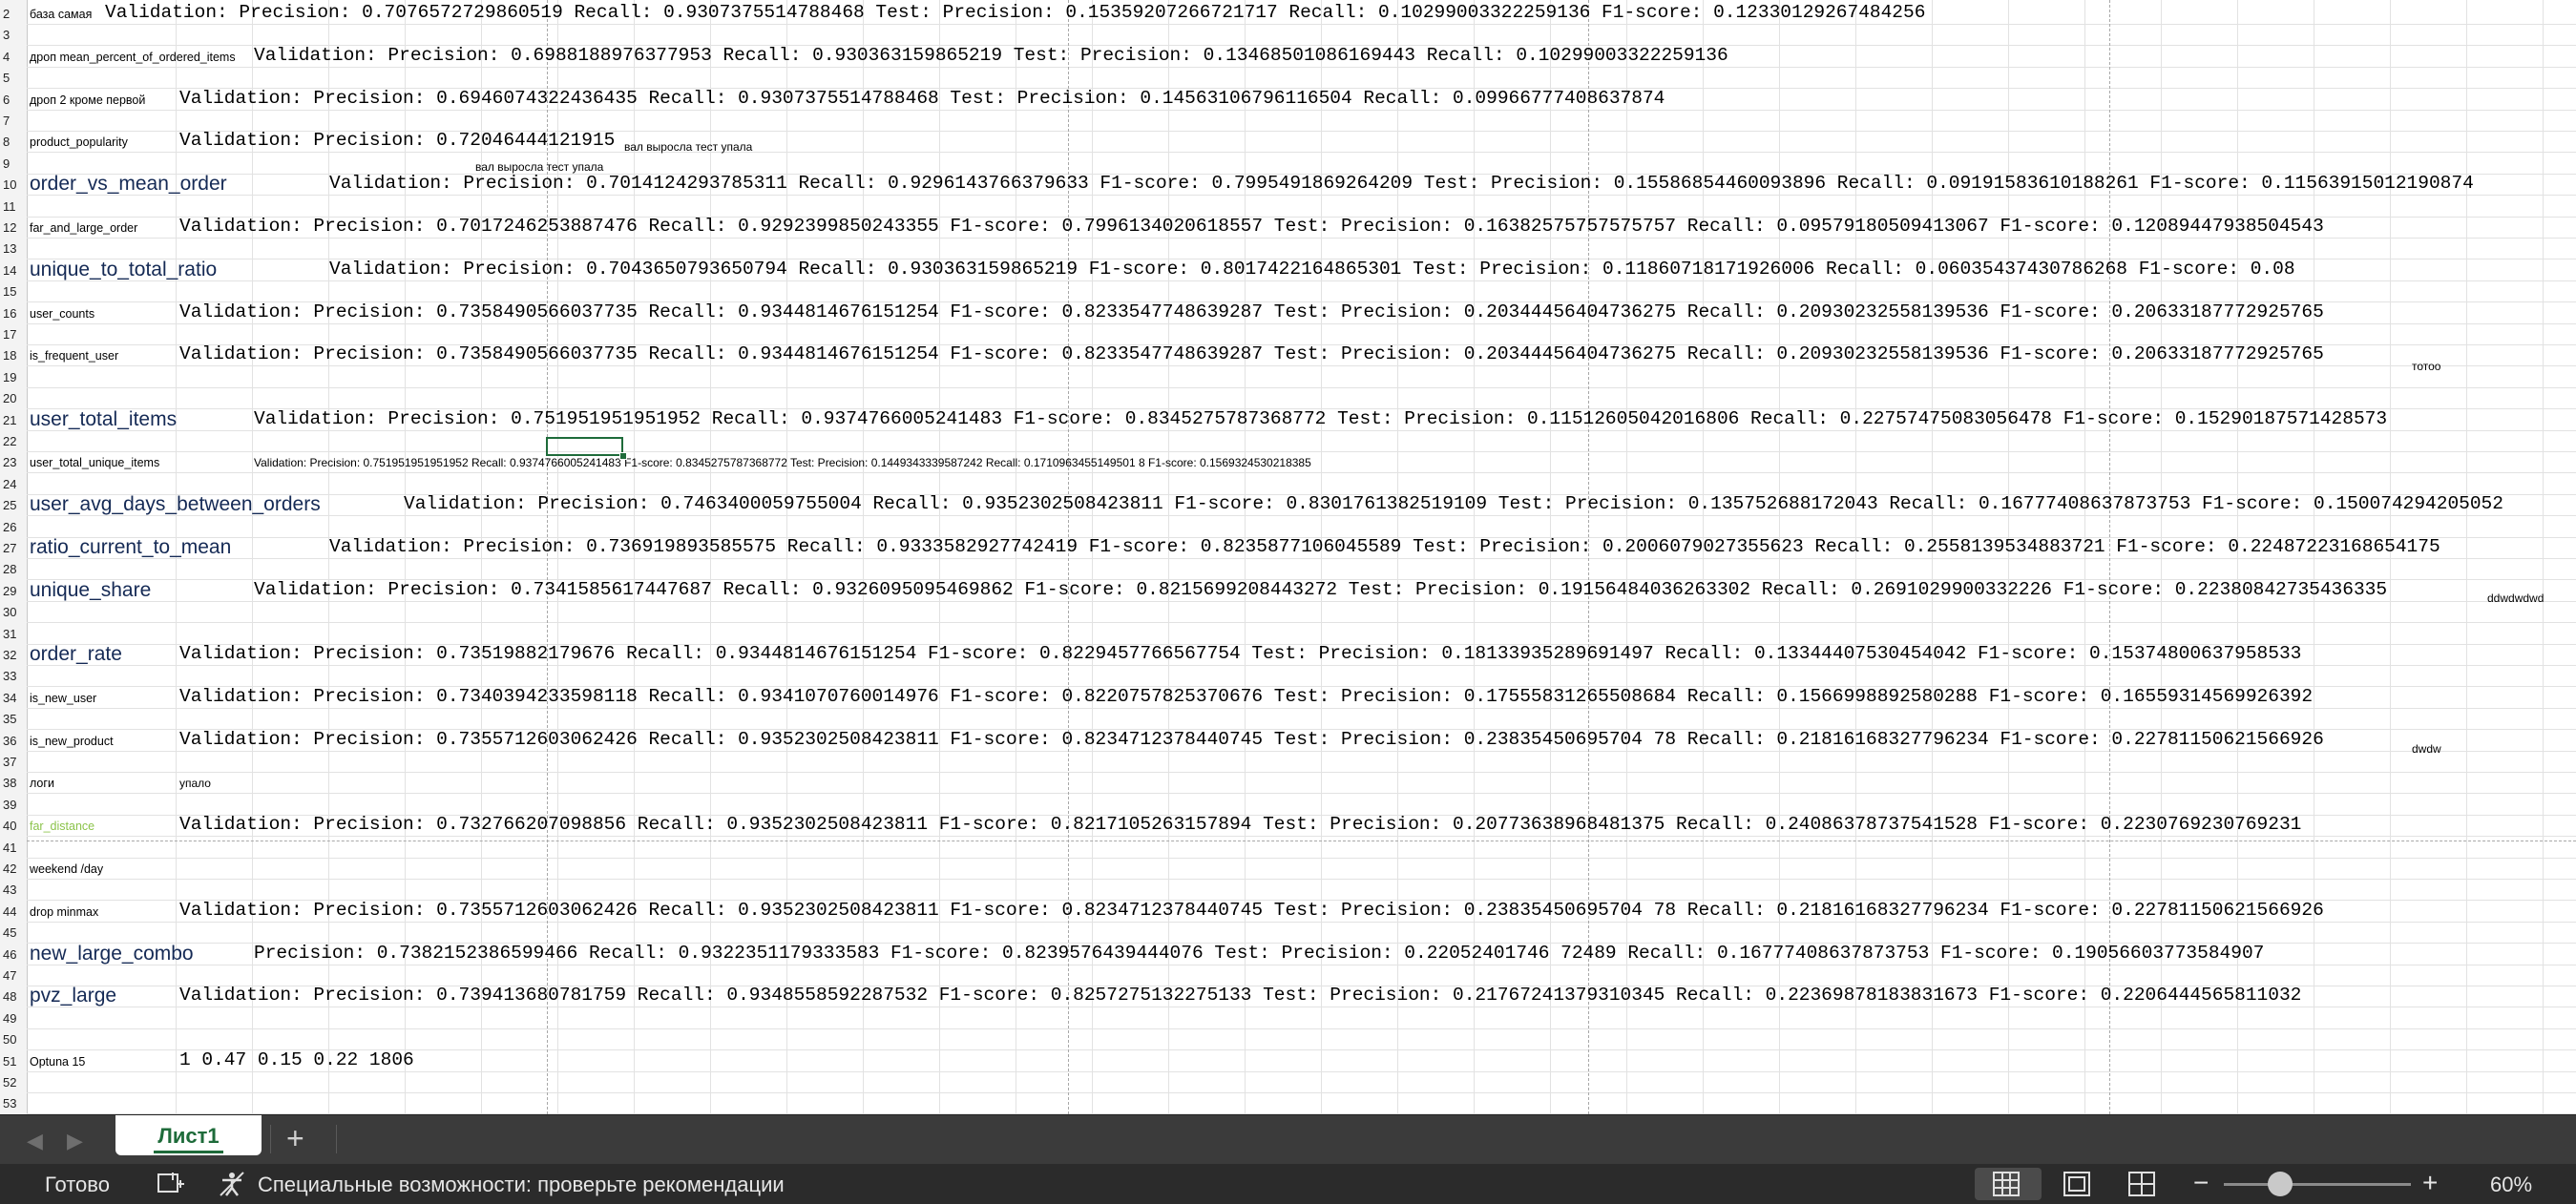 The image size is (2576, 1204). I want to click on zoom-slider-knob, so click(2280, 1184).